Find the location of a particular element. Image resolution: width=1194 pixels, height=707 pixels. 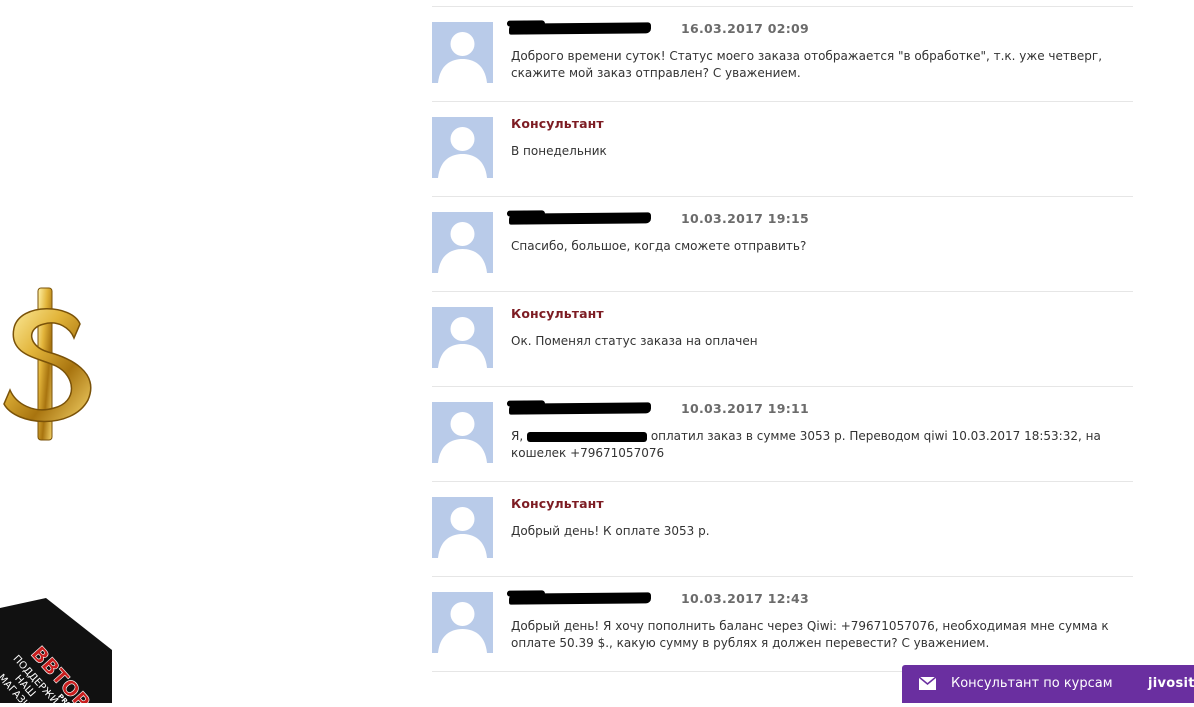

chat-widget-brand: jivosite is located at coordinates (1171, 683).